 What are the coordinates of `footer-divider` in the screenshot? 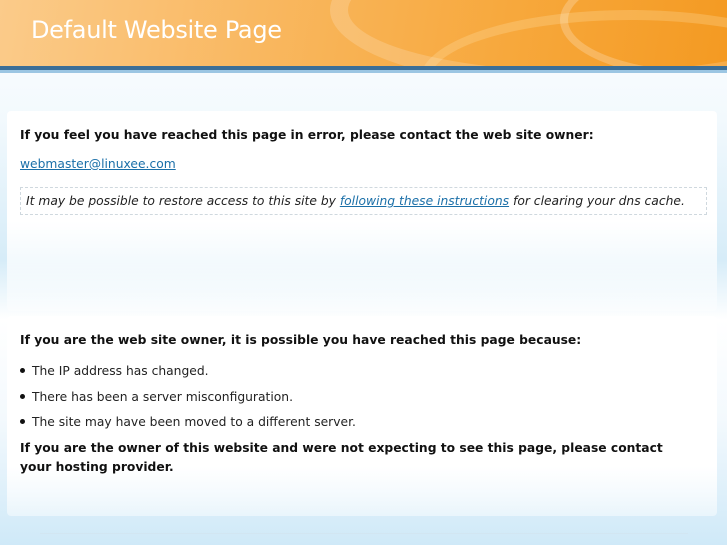 It's located at (364, 533).